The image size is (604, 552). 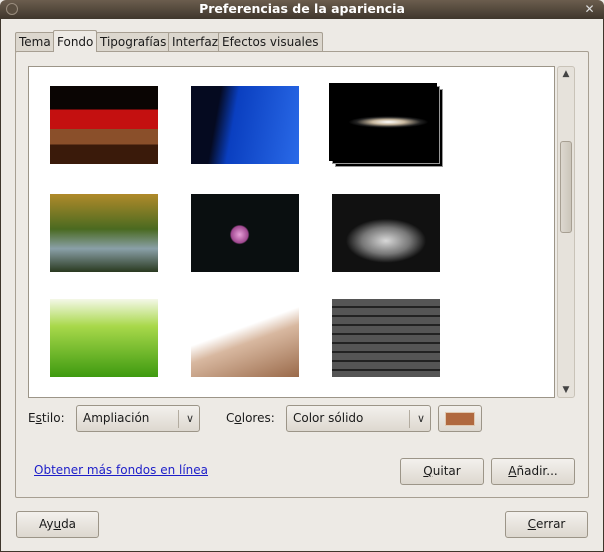 I want to click on scroll-down-icon: ▼, so click(x=566, y=390).